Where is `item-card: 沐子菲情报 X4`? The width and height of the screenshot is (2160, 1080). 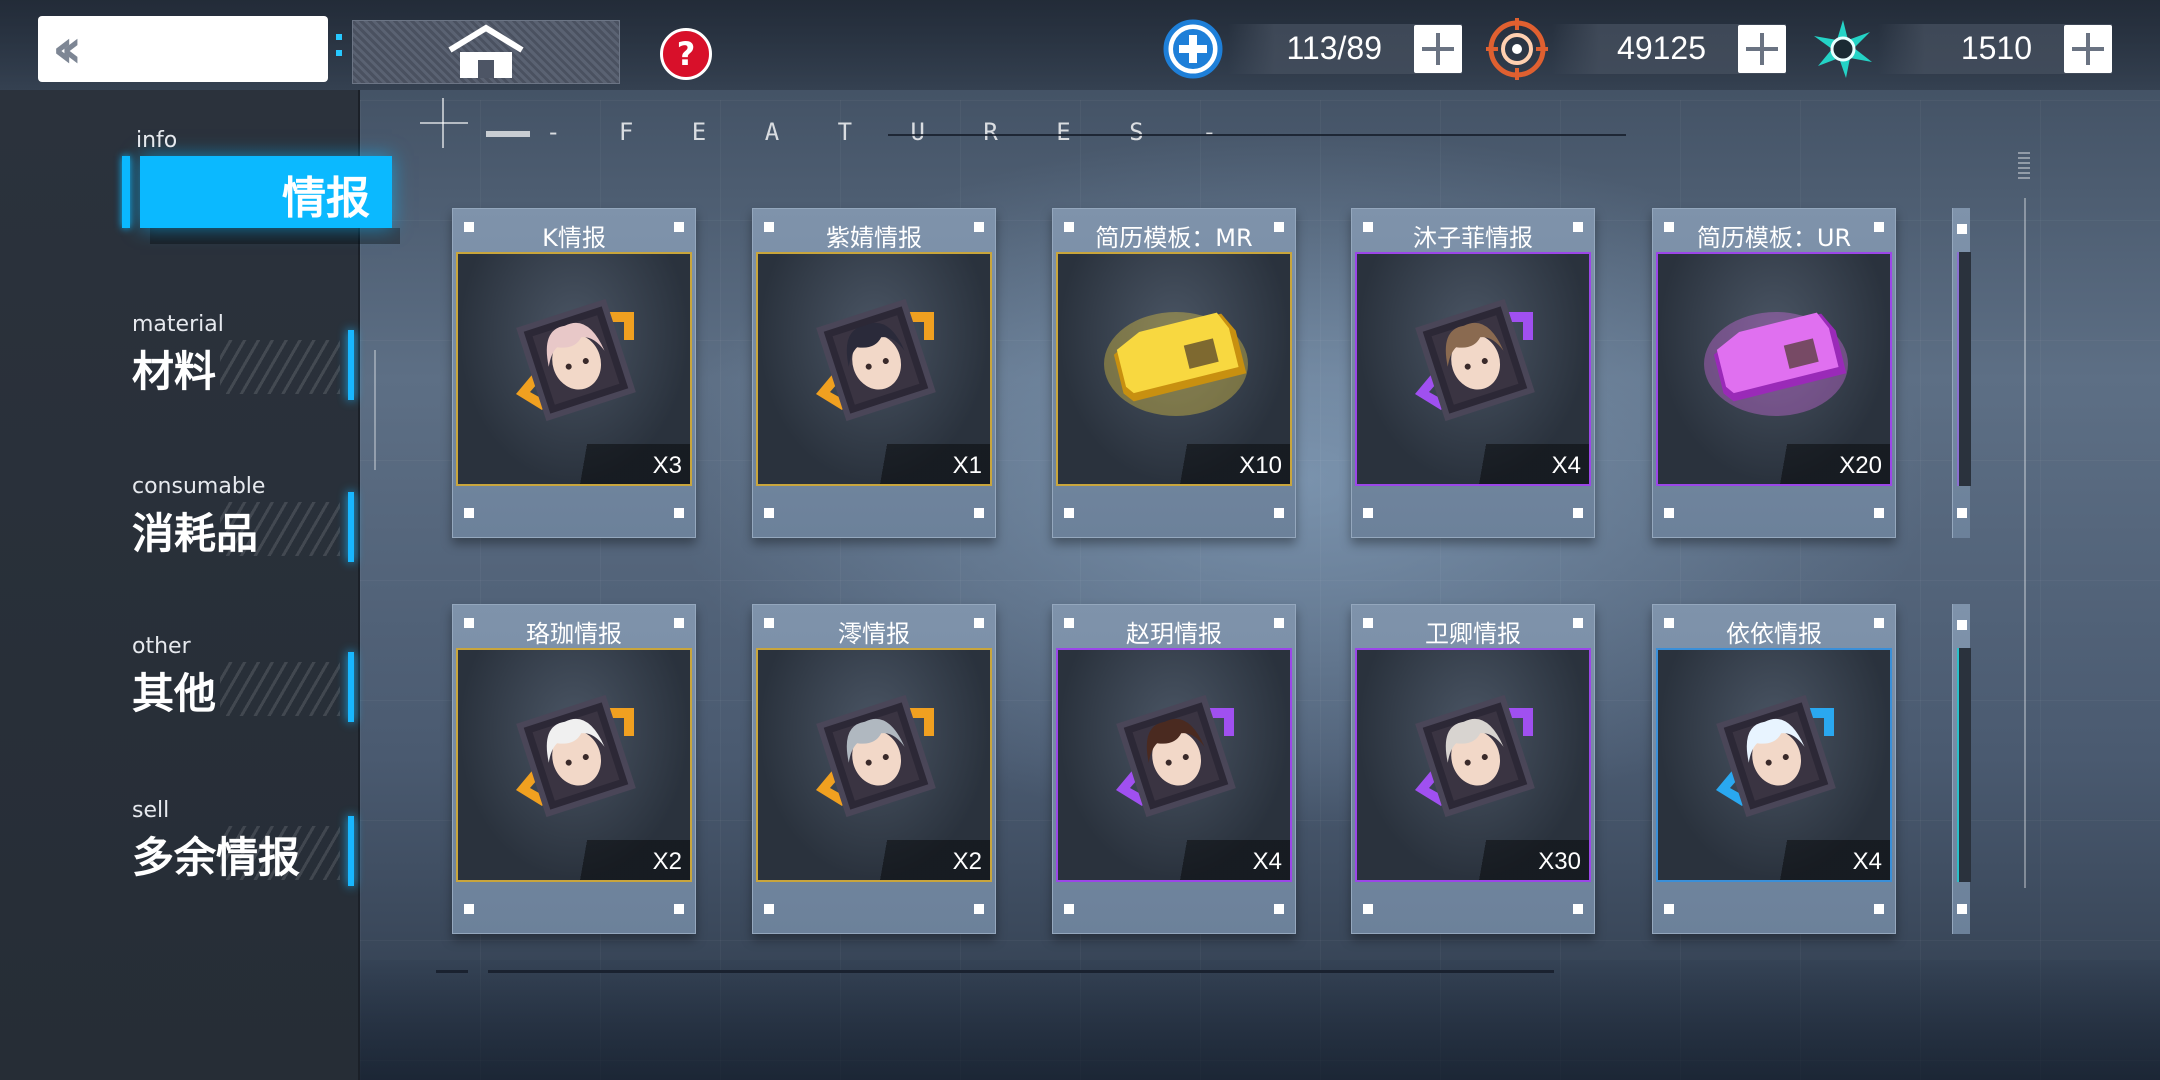 item-card: 沐子菲情报 X4 is located at coordinates (1473, 373).